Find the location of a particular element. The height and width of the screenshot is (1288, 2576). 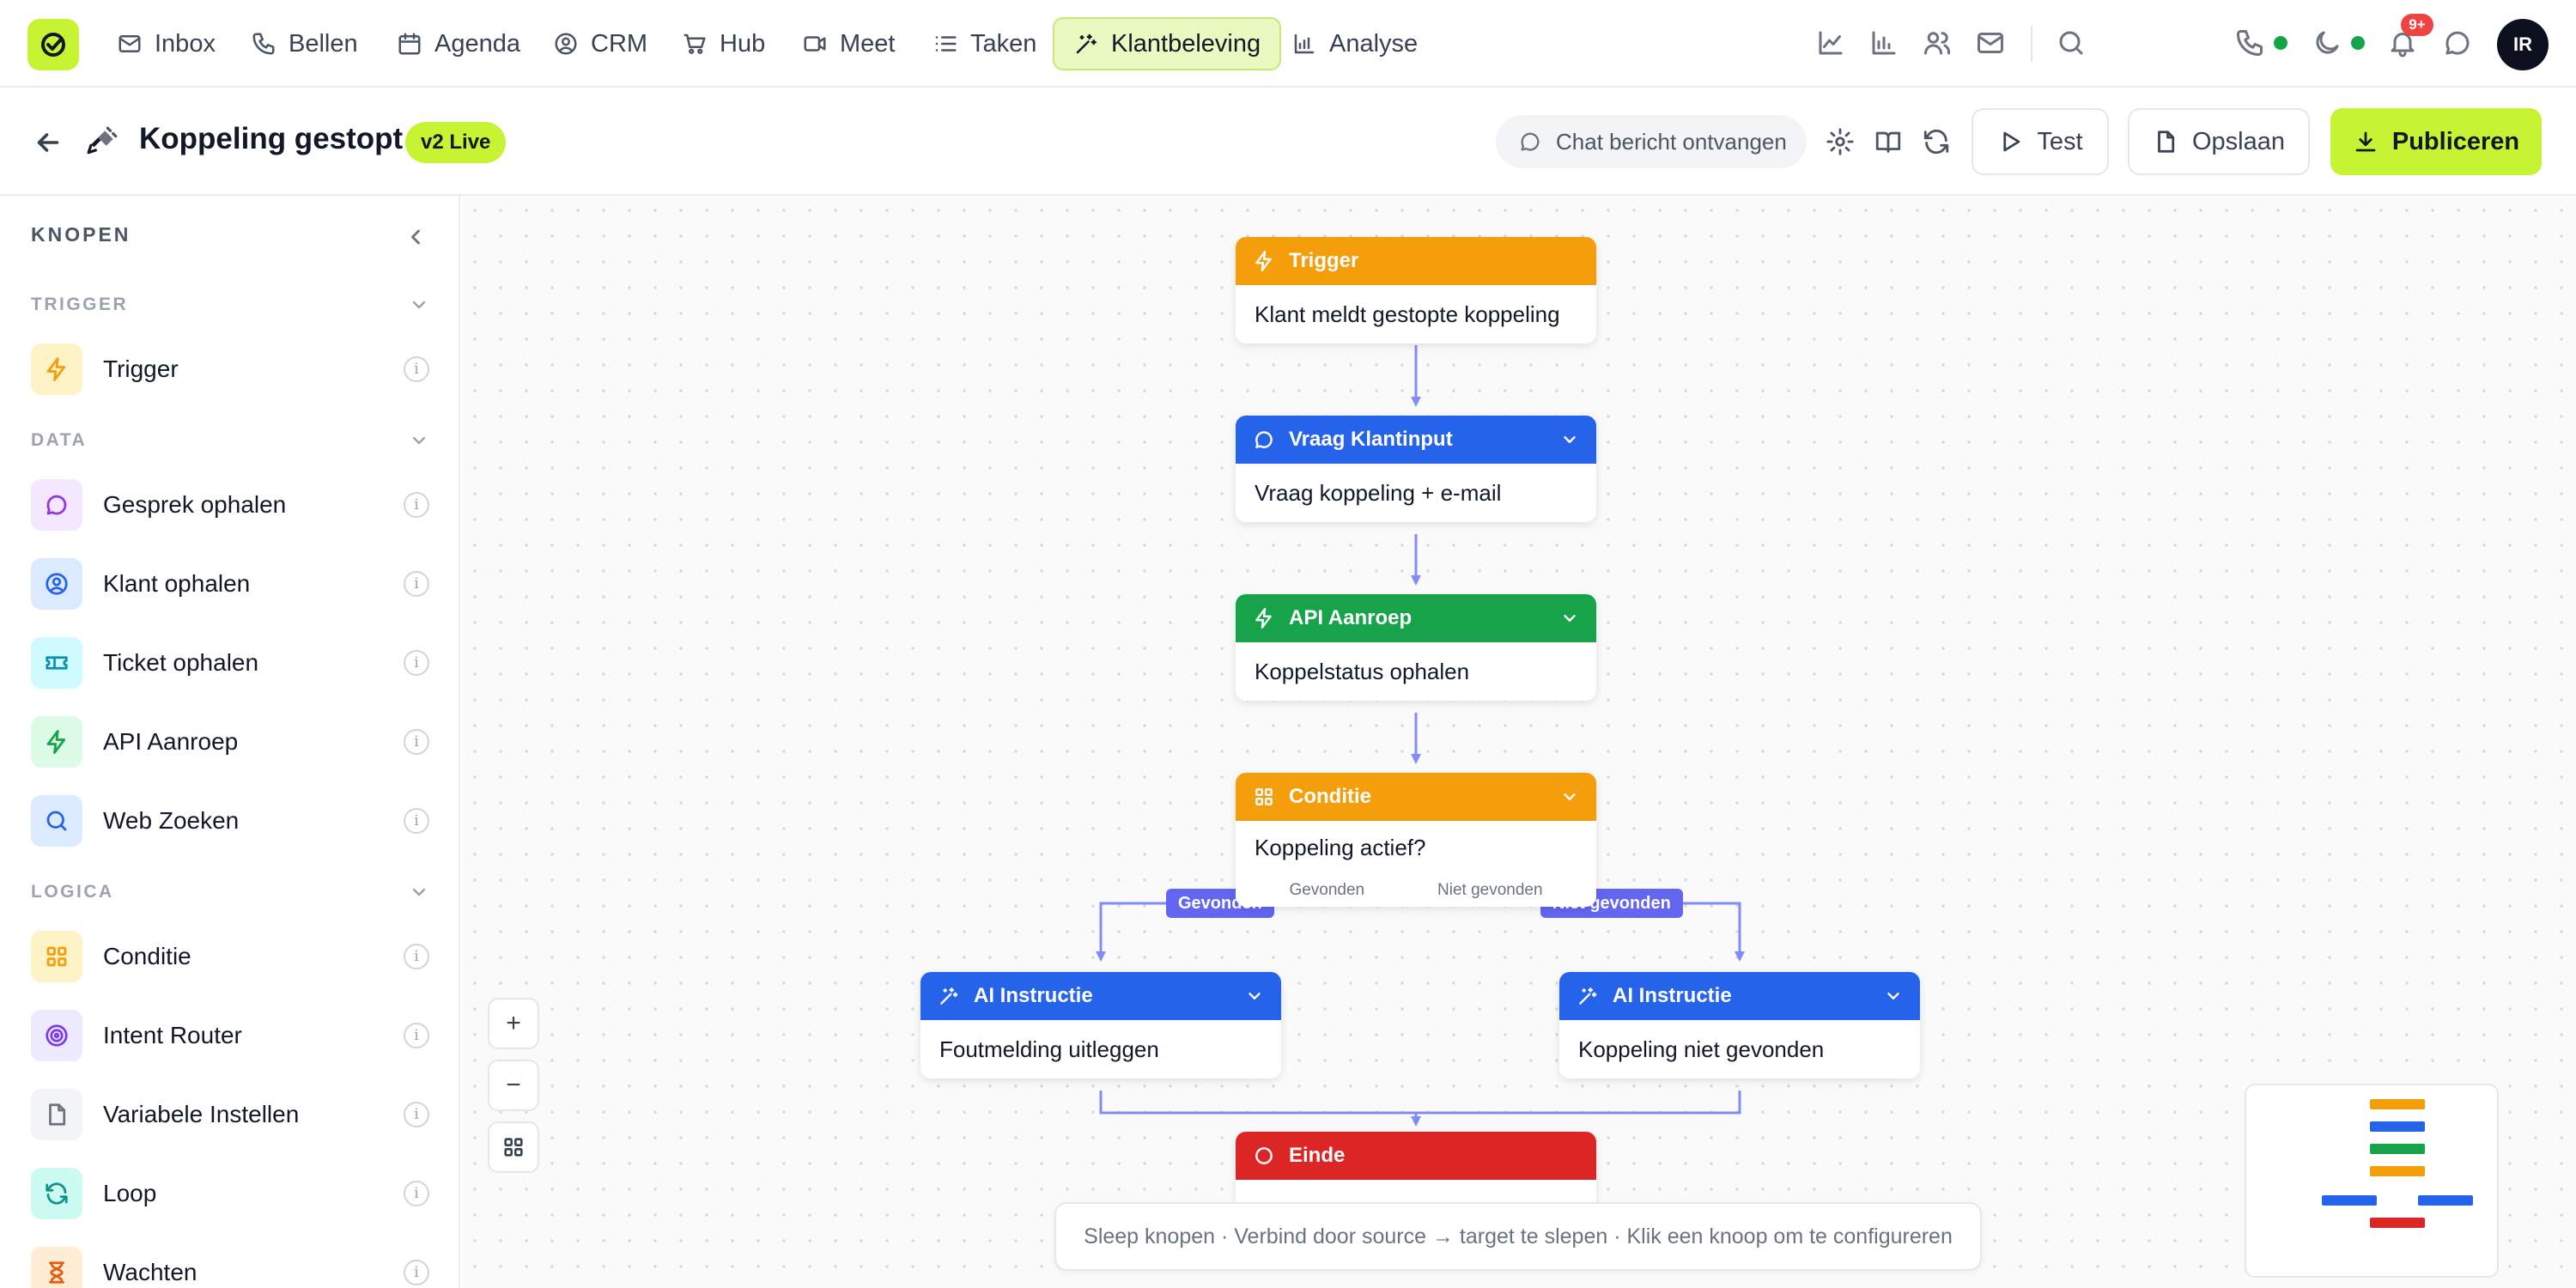

nav-inbox: Inbox is located at coordinates (166, 44).